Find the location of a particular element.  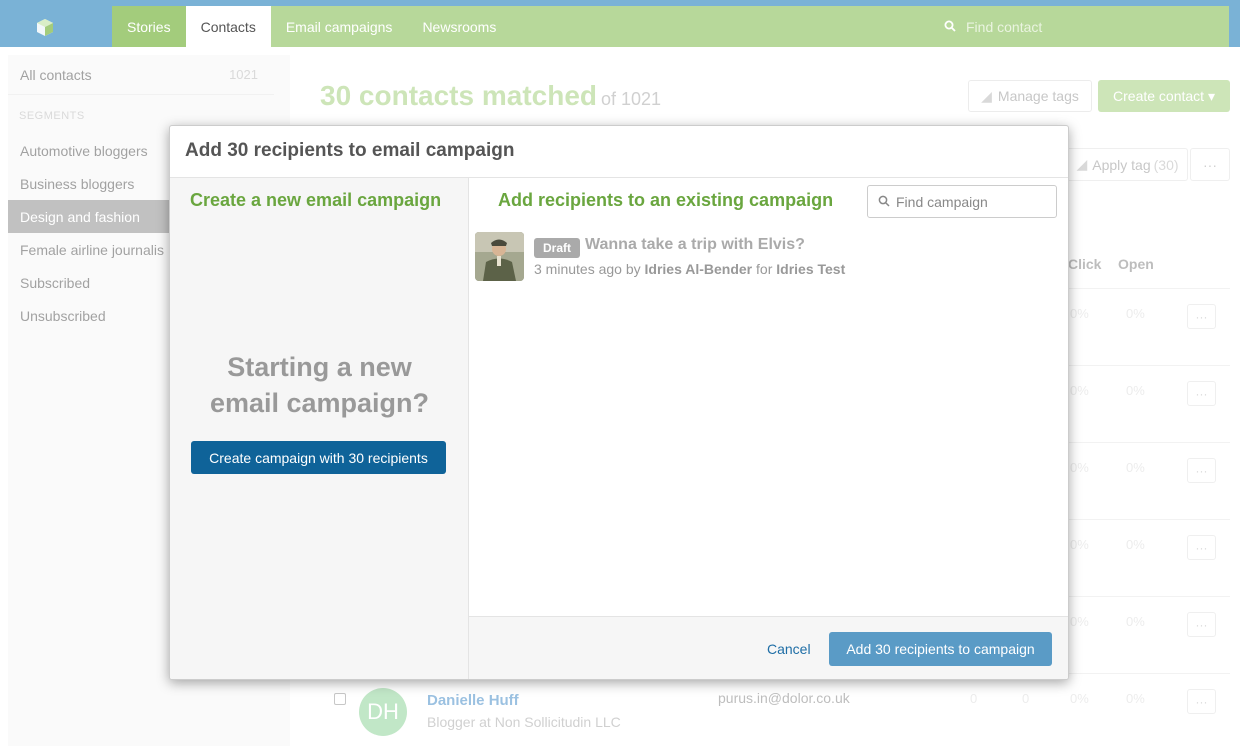

logo is located at coordinates (45, 26).